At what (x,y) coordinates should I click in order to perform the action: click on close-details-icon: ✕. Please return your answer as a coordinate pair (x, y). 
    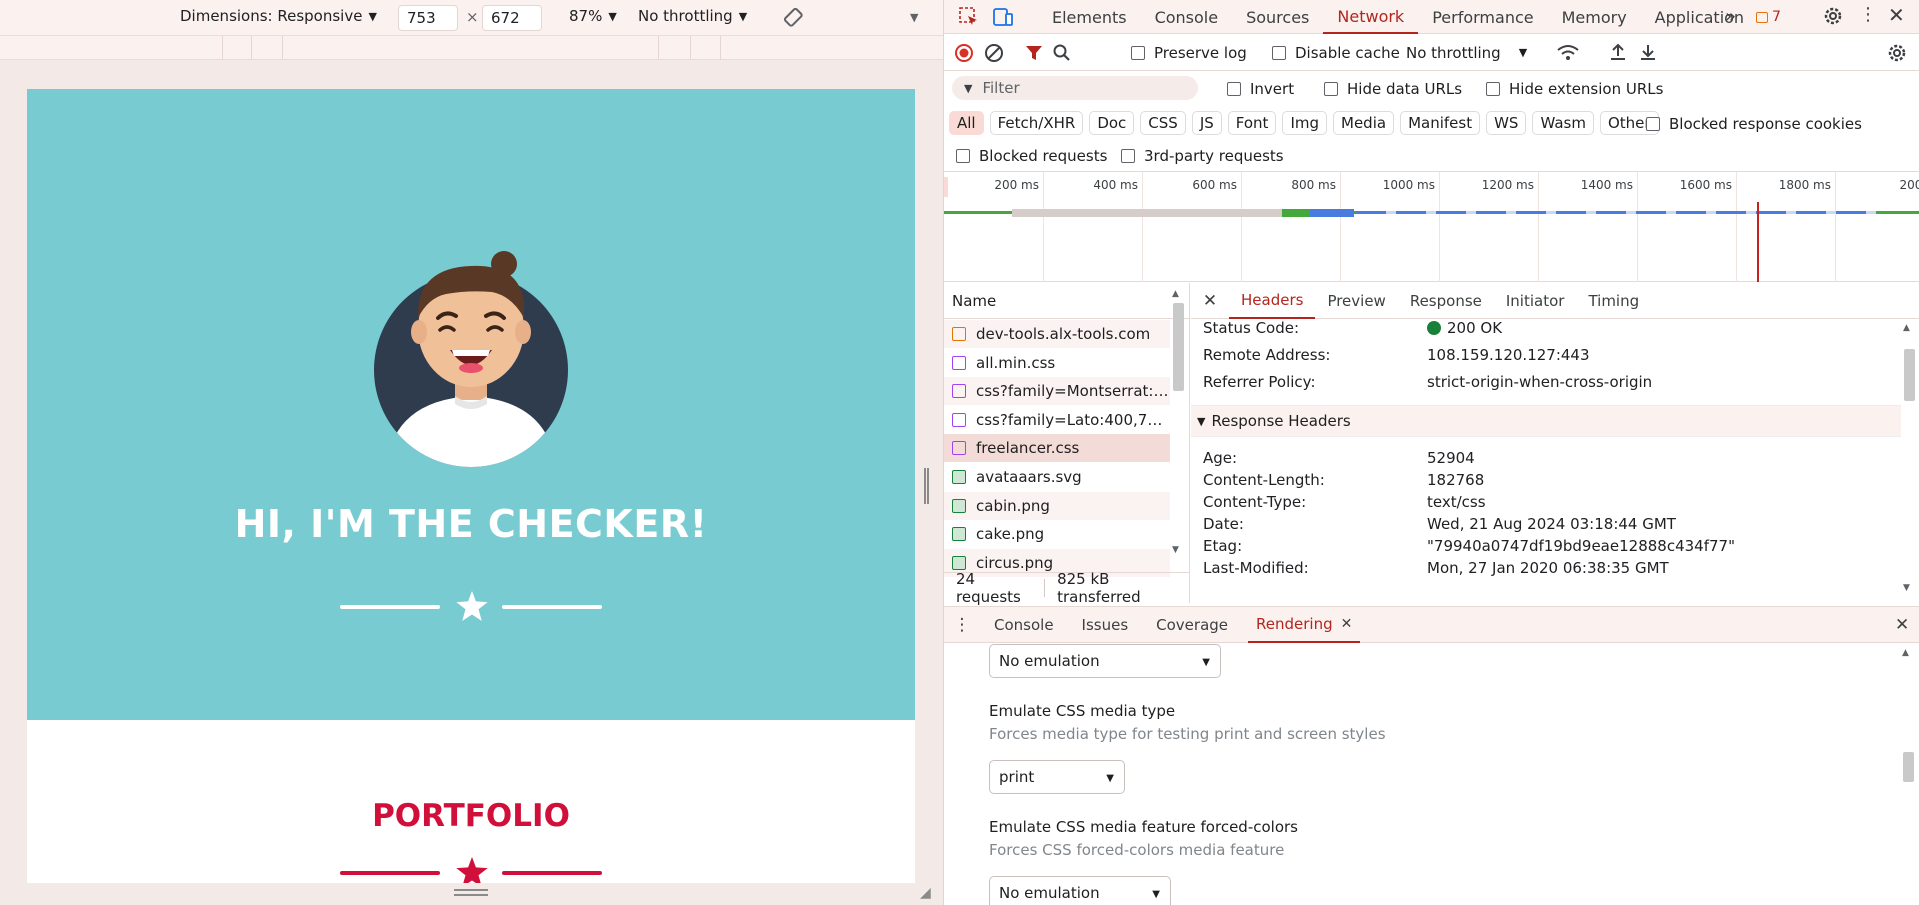
    Looking at the image, I should click on (1210, 301).